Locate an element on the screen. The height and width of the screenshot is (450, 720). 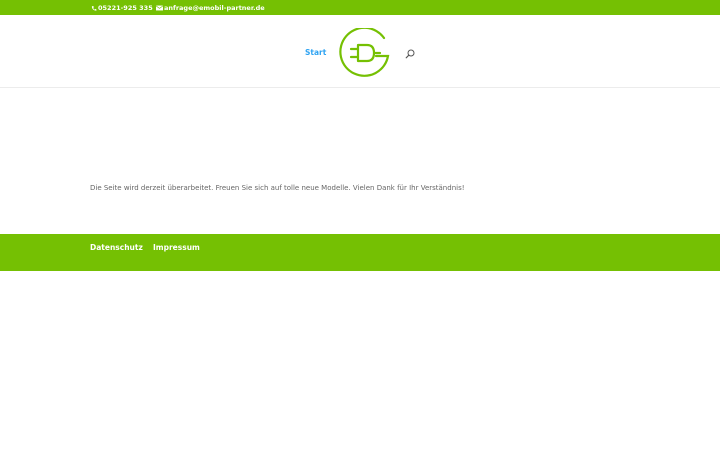
footer-bar: Datenschutz Impressum is located at coordinates (360, 252).